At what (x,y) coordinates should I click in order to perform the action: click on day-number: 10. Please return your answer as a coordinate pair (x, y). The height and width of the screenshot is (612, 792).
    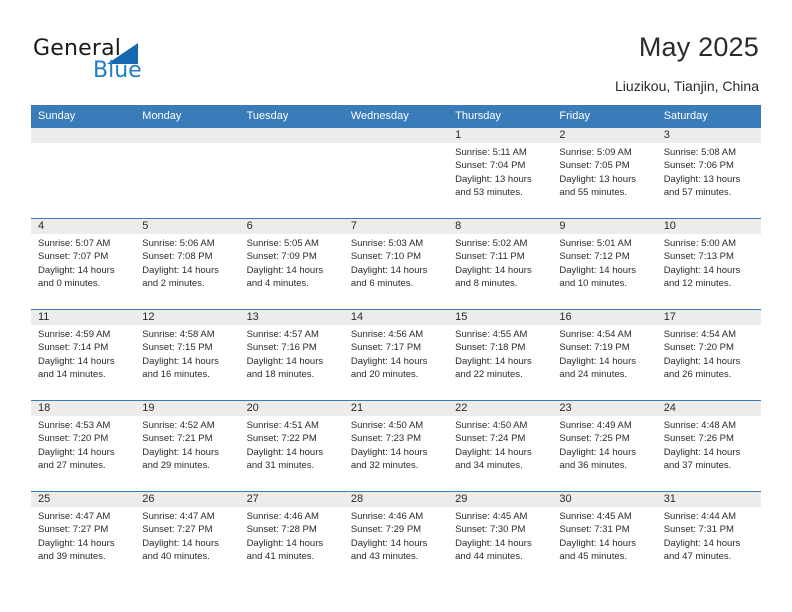
    Looking at the image, I should click on (708, 226).